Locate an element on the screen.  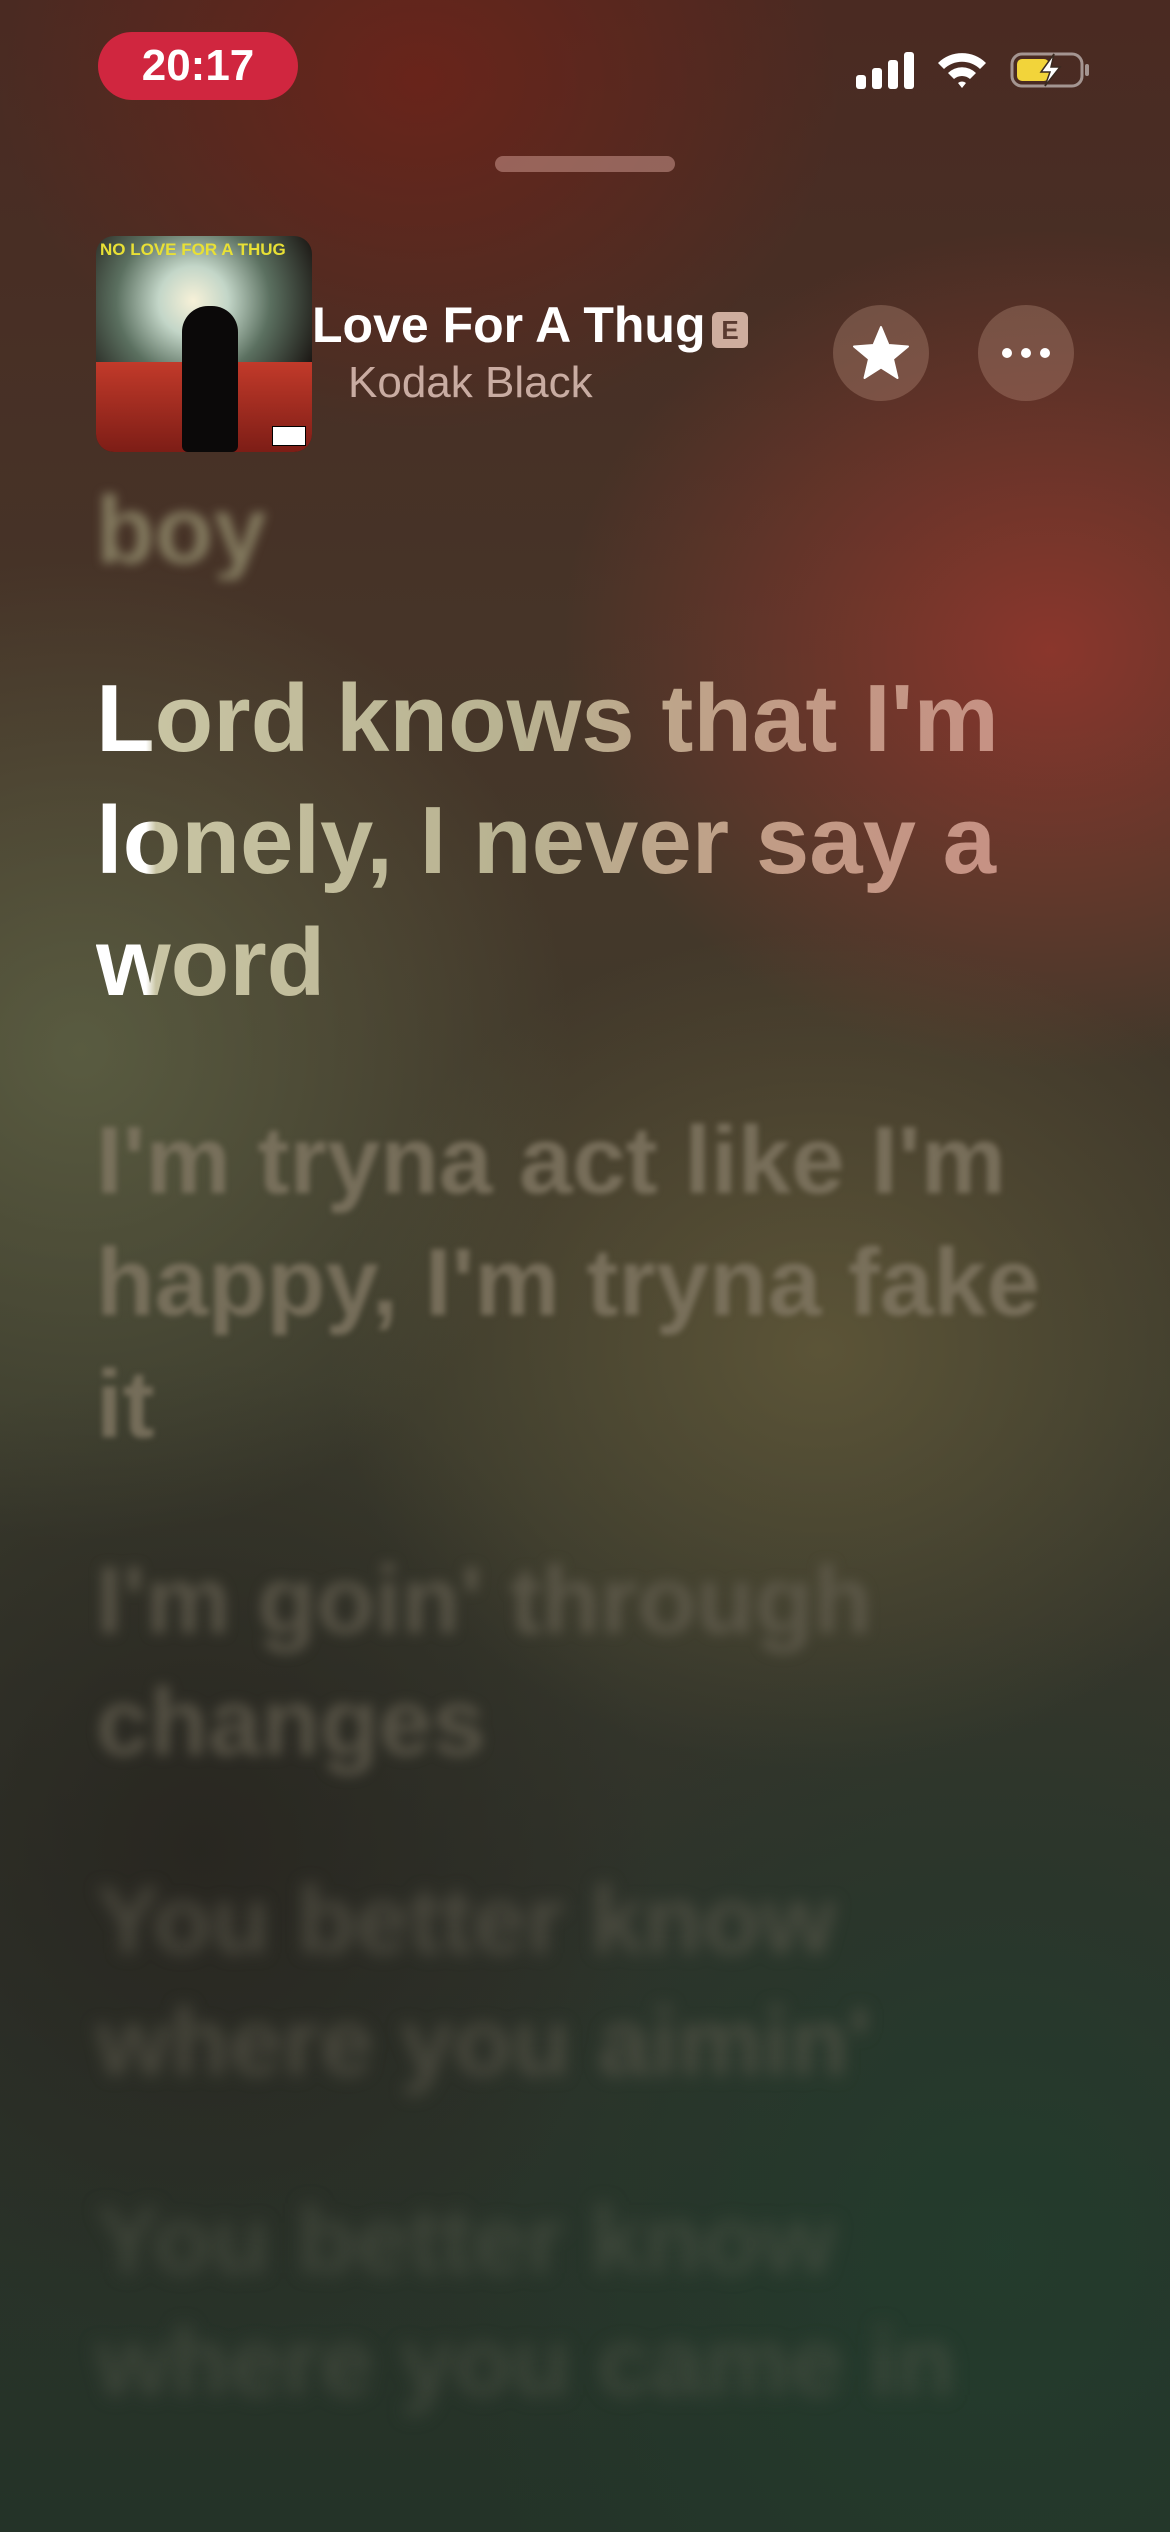
status-time: 20:17 is located at coordinates (198, 66).